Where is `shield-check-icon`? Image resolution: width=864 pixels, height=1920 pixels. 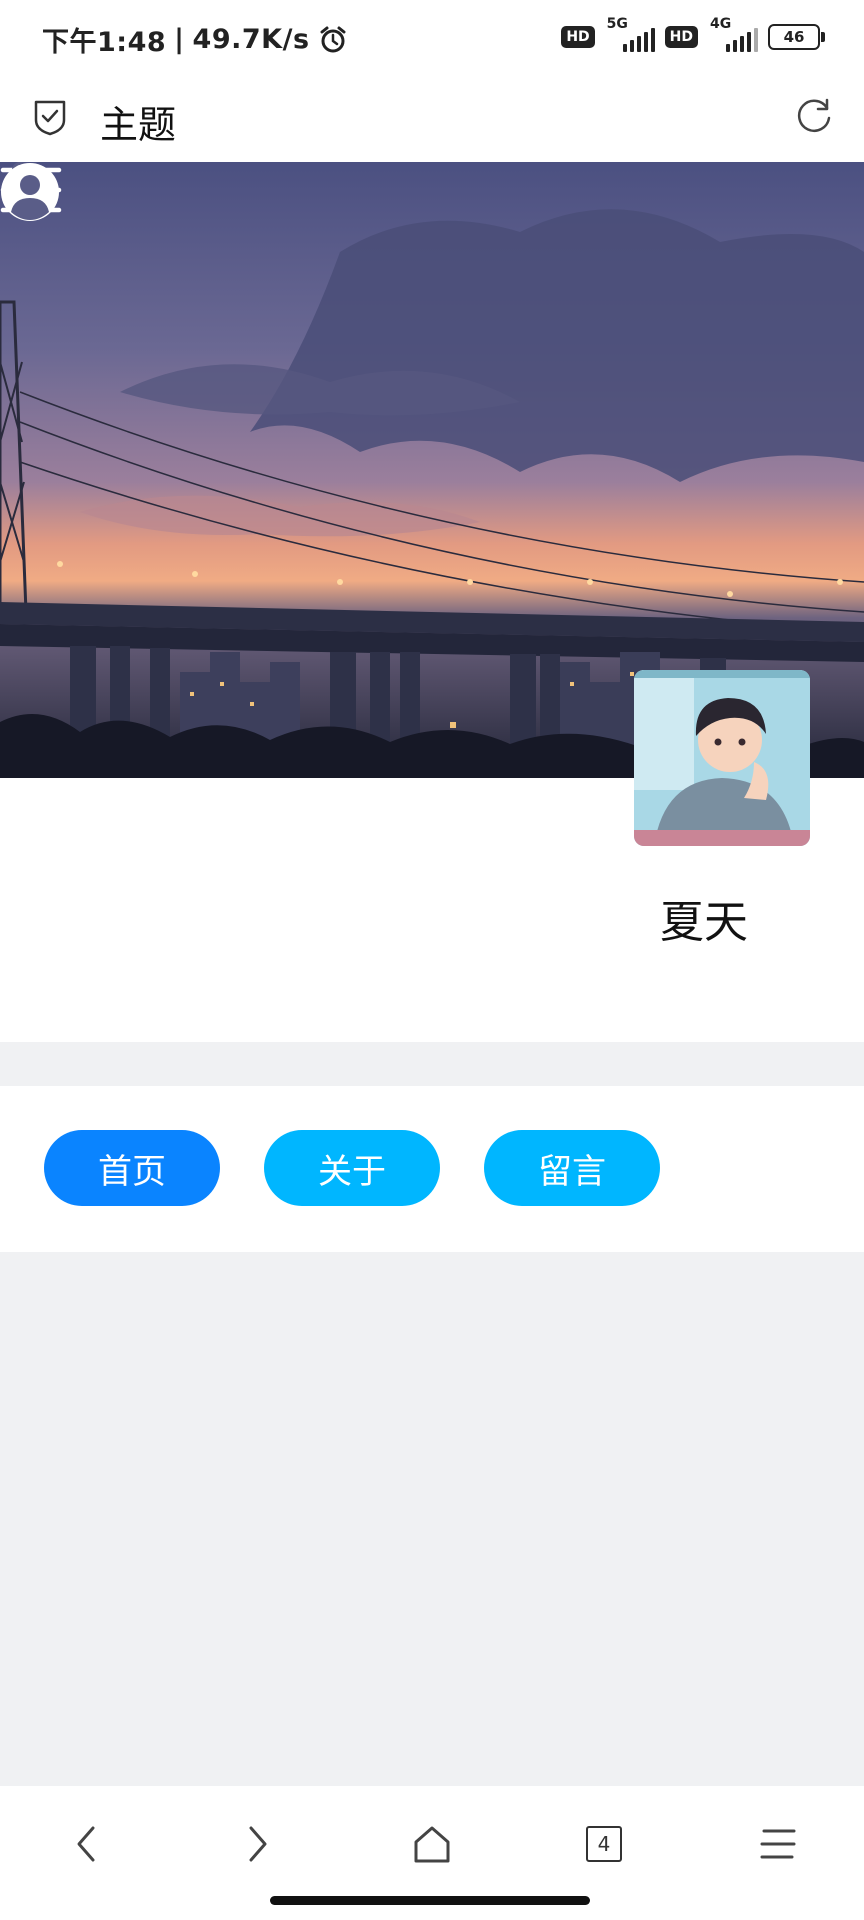 shield-check-icon is located at coordinates (50, 117).